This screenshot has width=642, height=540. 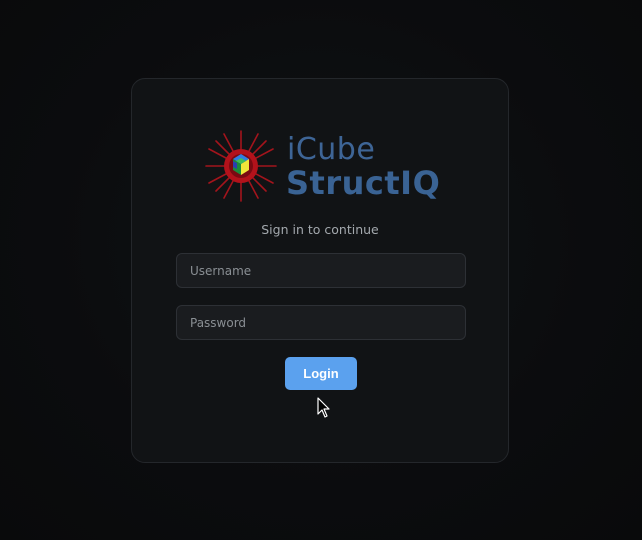 I want to click on brand-name-icube: iCube, so click(x=331, y=149).